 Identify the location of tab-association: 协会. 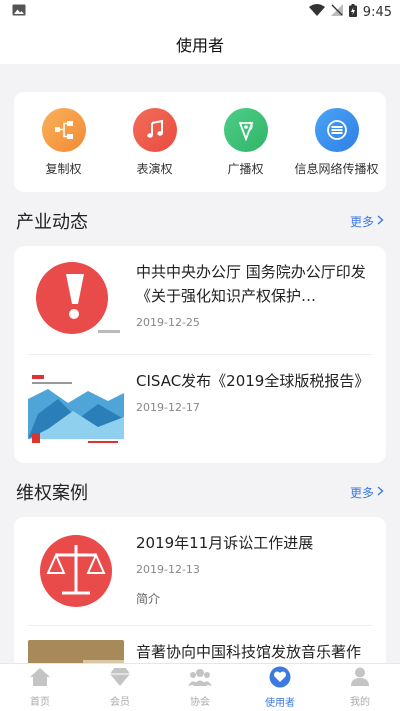
(200, 687).